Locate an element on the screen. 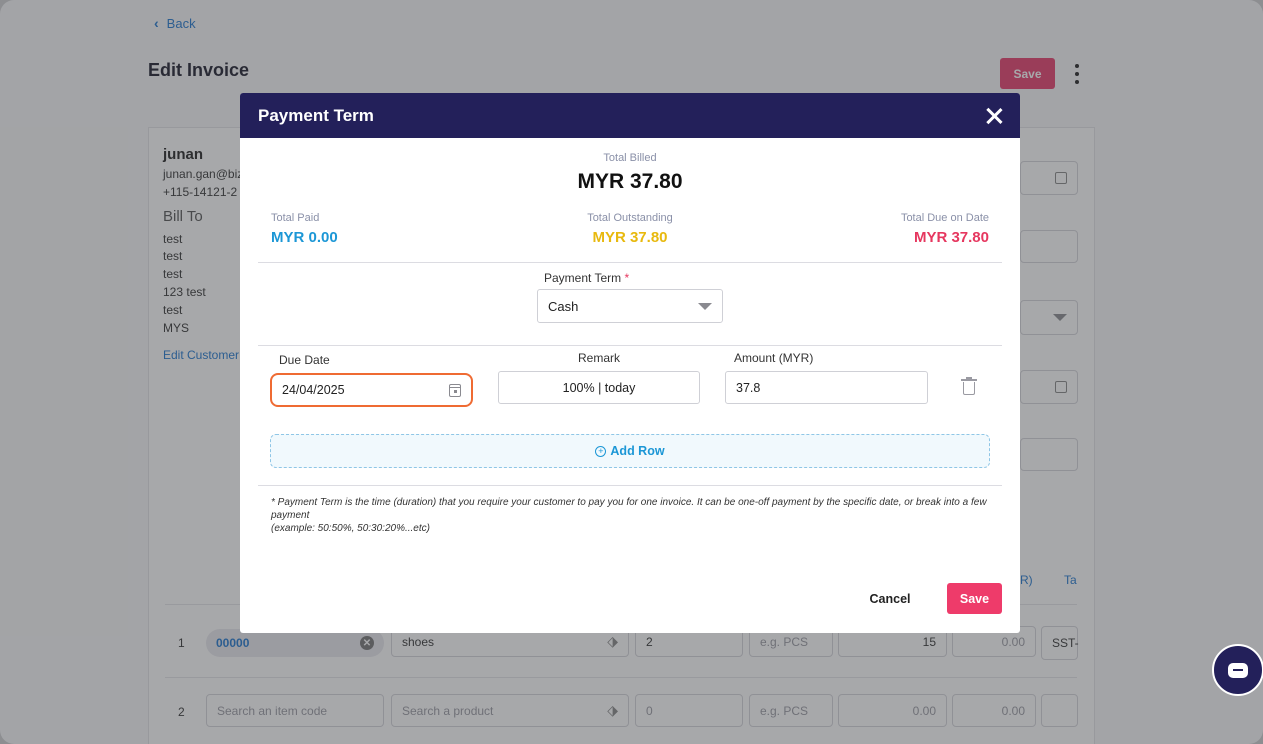 Image resolution: width=1263 pixels, height=744 pixels. total-outstanding: Total Outstanding MYR 37.80 is located at coordinates (630, 229).